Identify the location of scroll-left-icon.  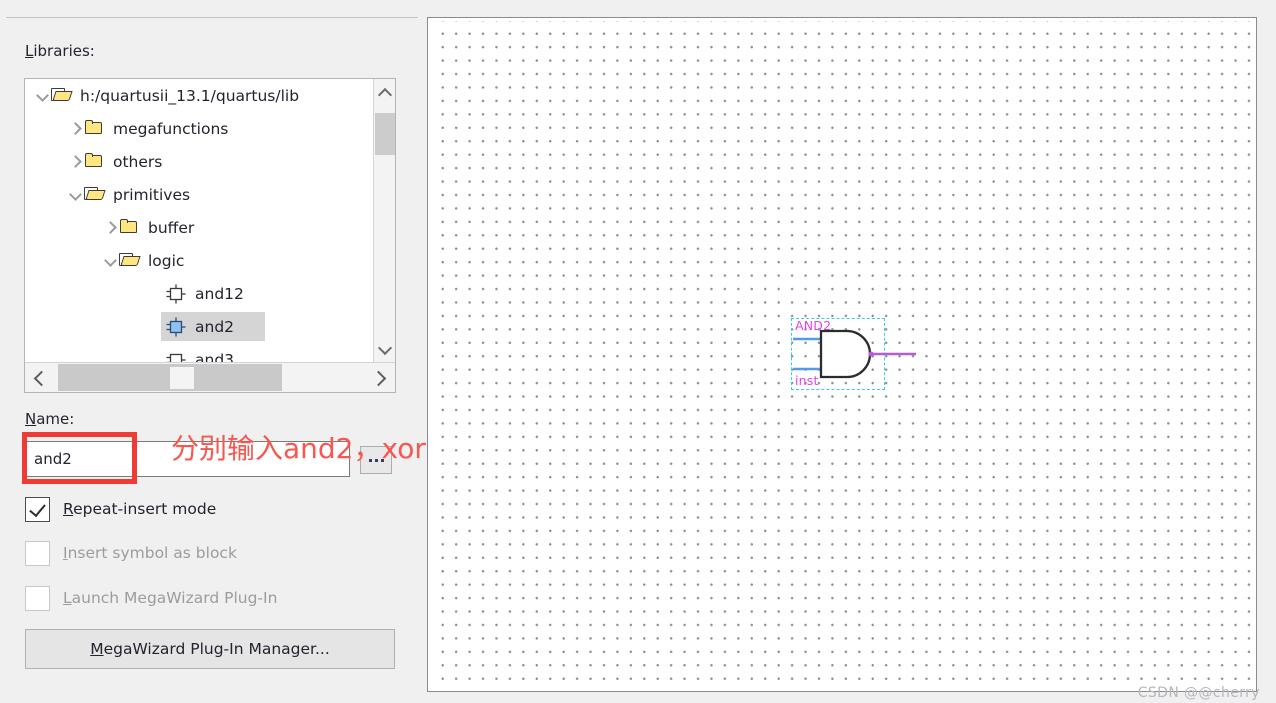
(40, 377).